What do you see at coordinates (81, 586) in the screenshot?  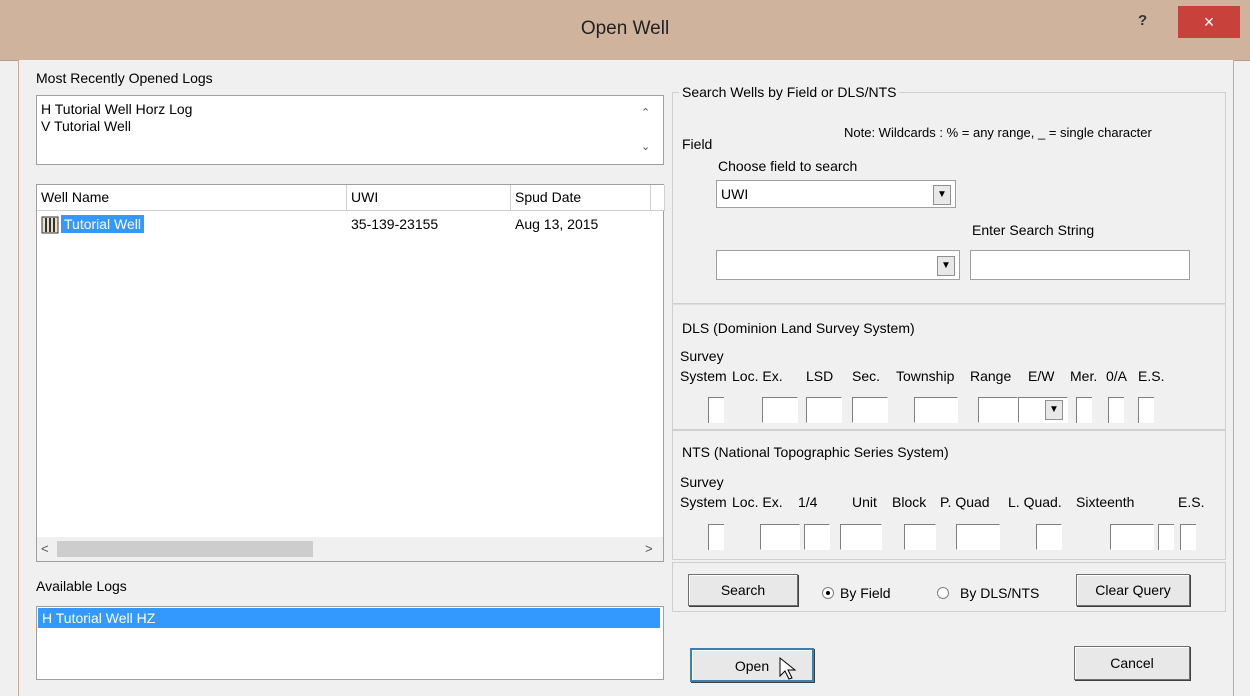 I see `available-logs-label: Available Logs` at bounding box center [81, 586].